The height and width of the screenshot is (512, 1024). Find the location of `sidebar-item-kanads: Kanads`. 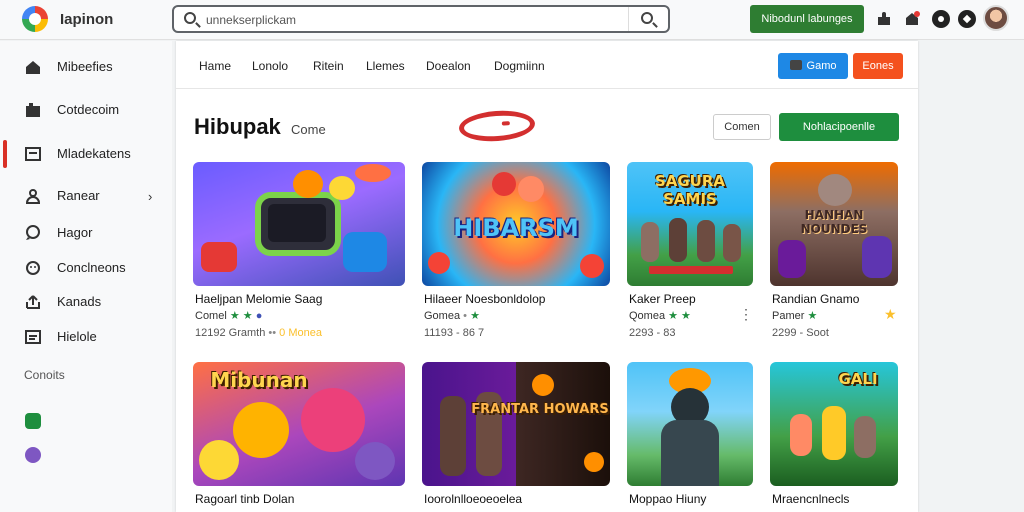

sidebar-item-kanads: Kanads is located at coordinates (86, 302).